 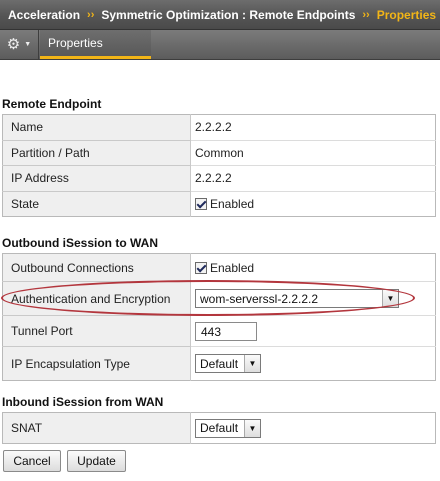 I want to click on gear-menu-button: ⚙ ▼, so click(x=19, y=44).